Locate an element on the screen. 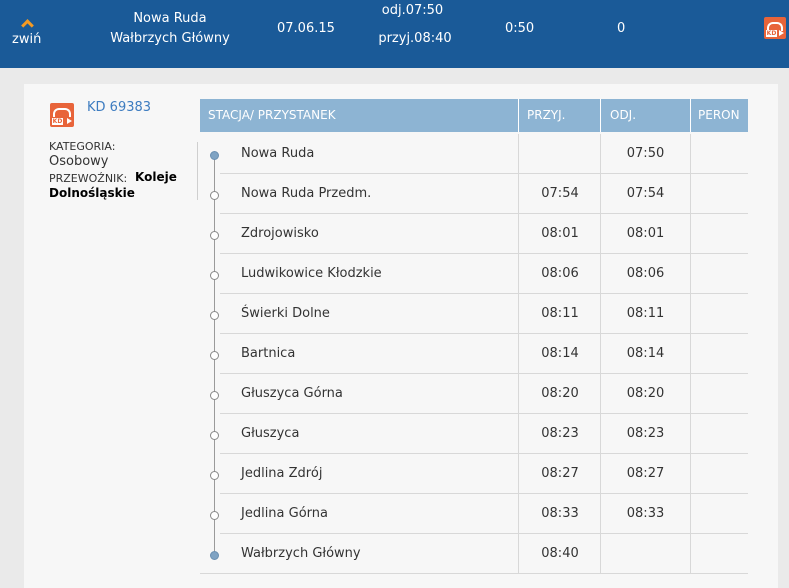  station-name: Nowa Ruda is located at coordinates (278, 153).